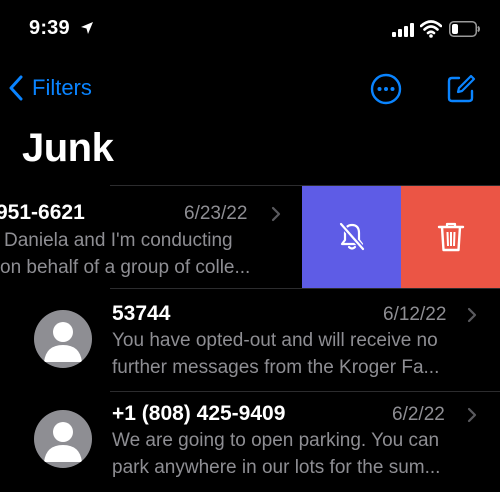 This screenshot has height=492, width=500. What do you see at coordinates (216, 213) in the screenshot?
I see `message-date: 6/23/22` at bounding box center [216, 213].